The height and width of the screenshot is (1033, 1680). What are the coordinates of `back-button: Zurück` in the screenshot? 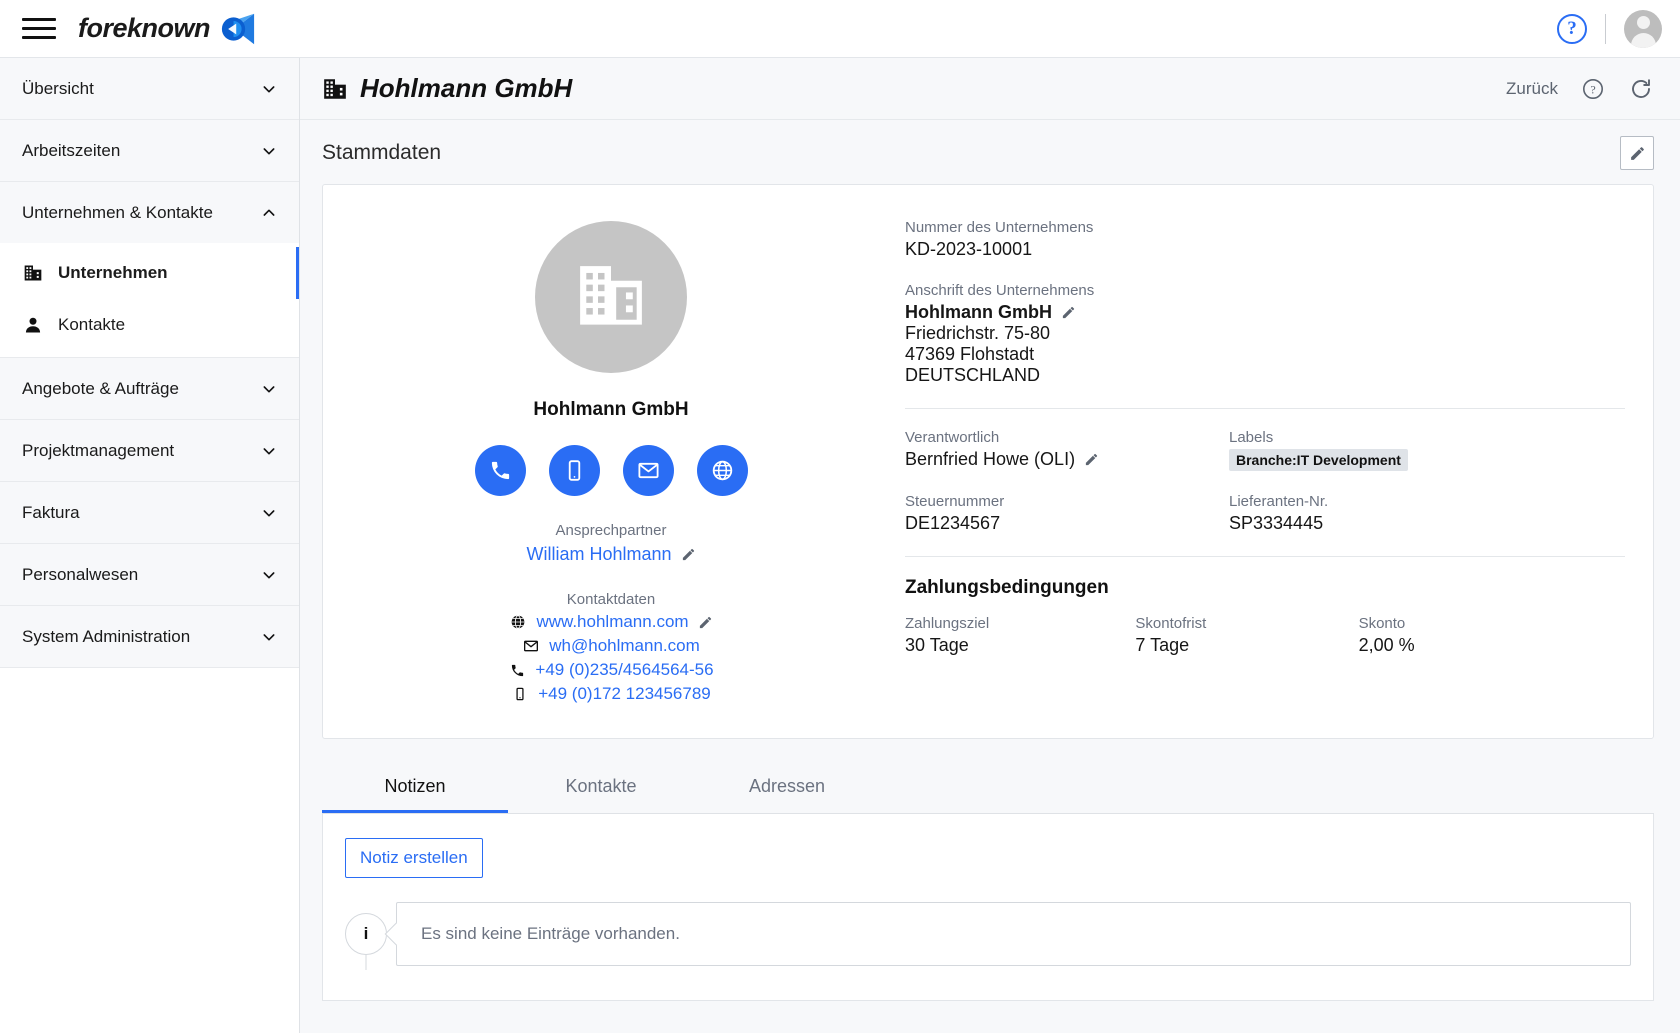 It's located at (1532, 89).